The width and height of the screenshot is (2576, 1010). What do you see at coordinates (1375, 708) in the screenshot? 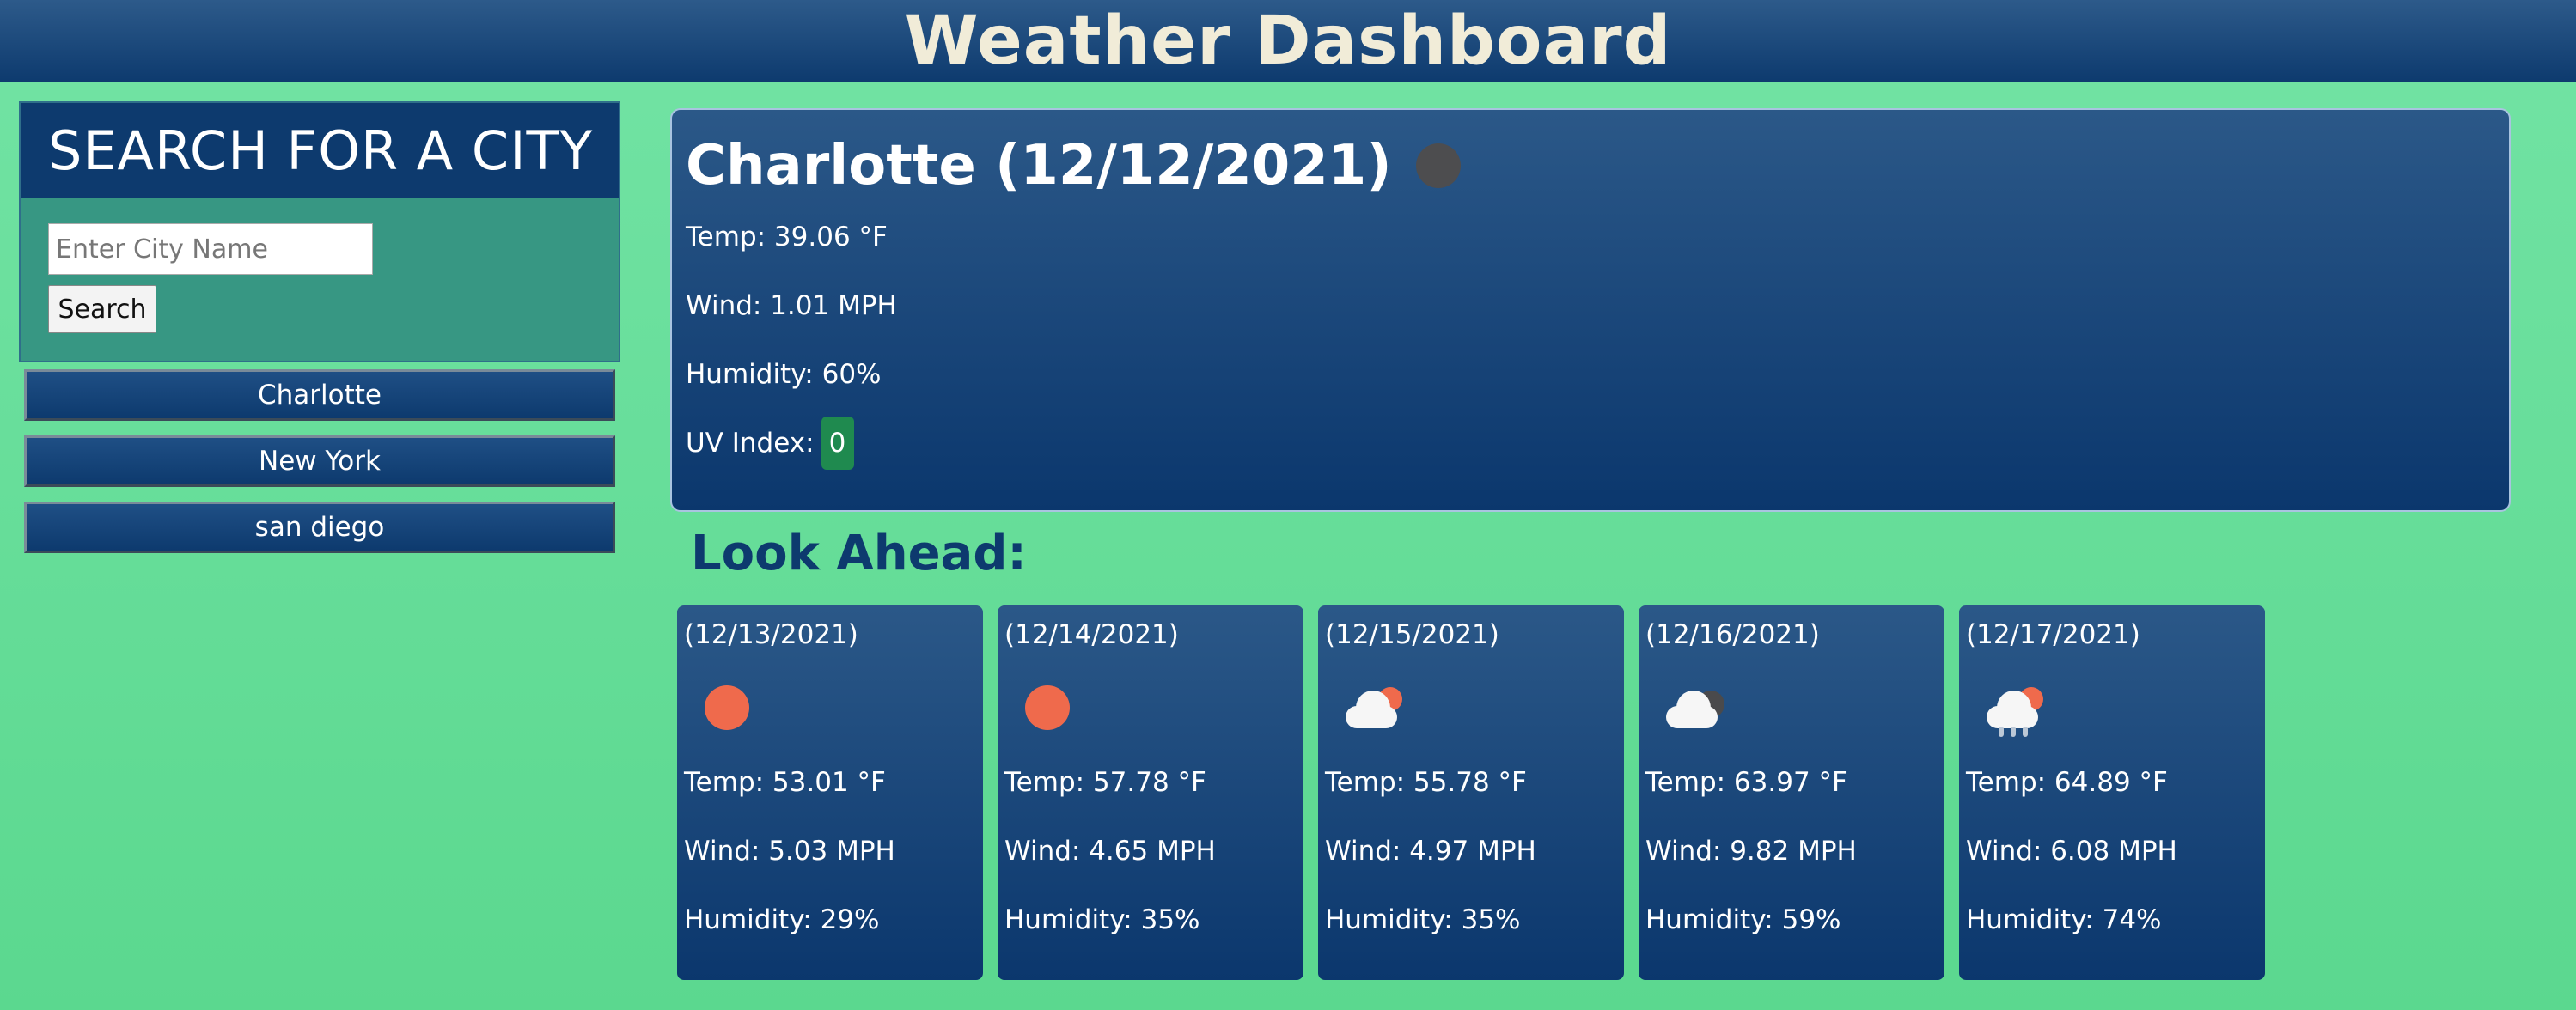
I see `partly-cloudy-icon` at bounding box center [1375, 708].